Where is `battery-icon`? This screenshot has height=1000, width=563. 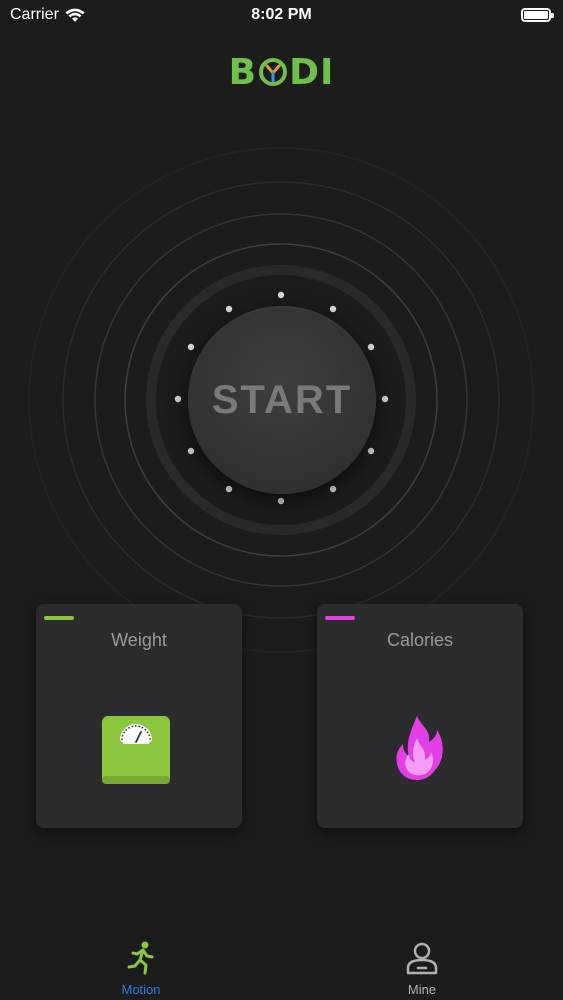
battery-icon is located at coordinates (537, 15).